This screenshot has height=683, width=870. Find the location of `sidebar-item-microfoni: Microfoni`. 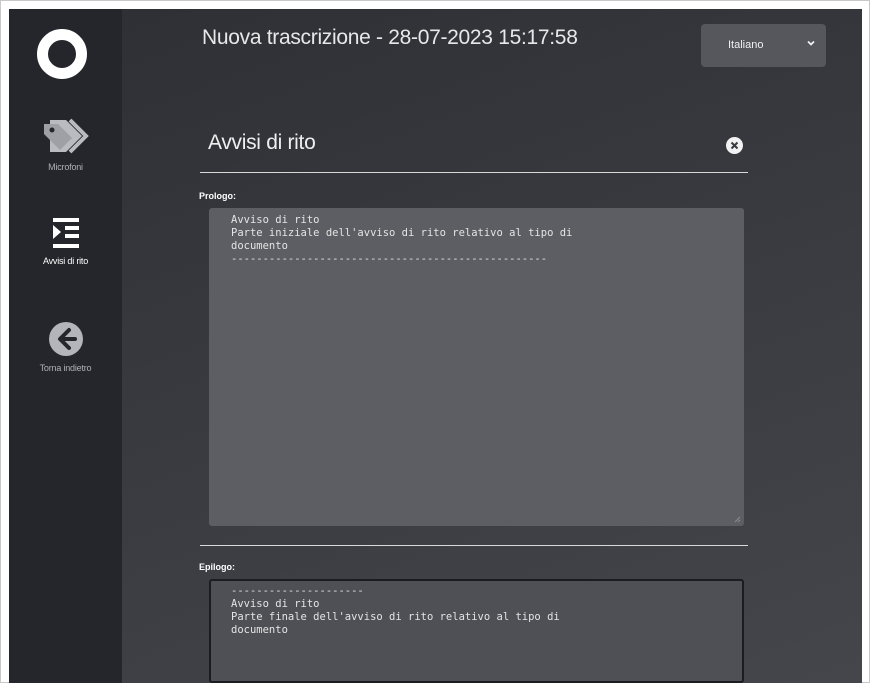

sidebar-item-microfoni: Microfoni is located at coordinates (65, 144).